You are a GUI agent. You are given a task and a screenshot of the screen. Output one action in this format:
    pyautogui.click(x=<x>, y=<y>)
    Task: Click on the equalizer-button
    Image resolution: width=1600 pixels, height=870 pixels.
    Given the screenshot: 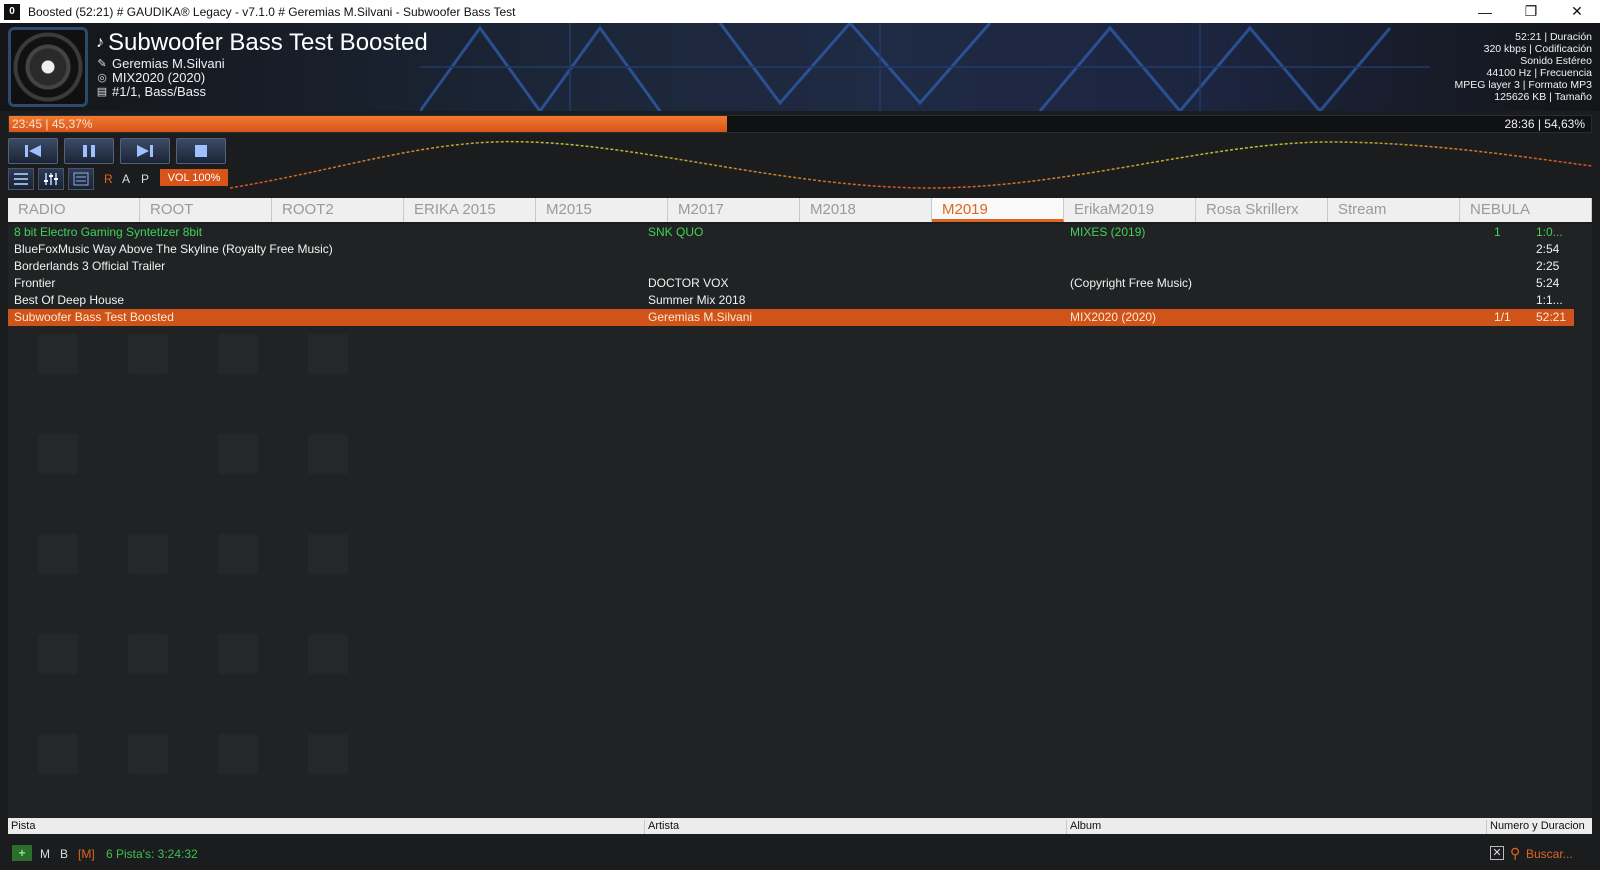 What is the action you would take?
    pyautogui.click(x=51, y=179)
    